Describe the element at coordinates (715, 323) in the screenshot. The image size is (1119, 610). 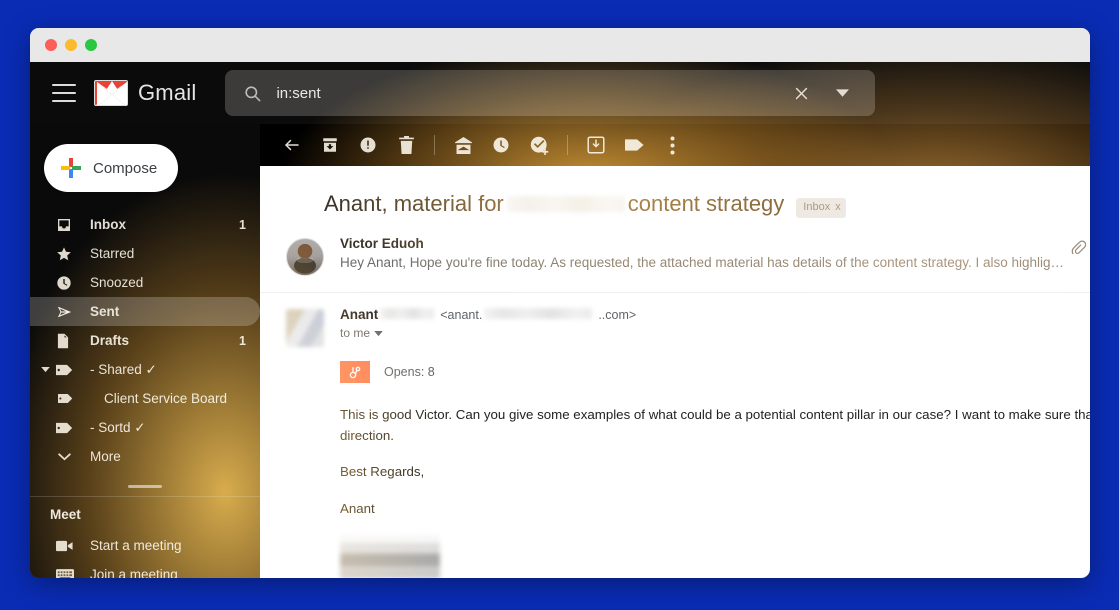
I see `message-identity: Anant <anant. ..com> to me` at that location.